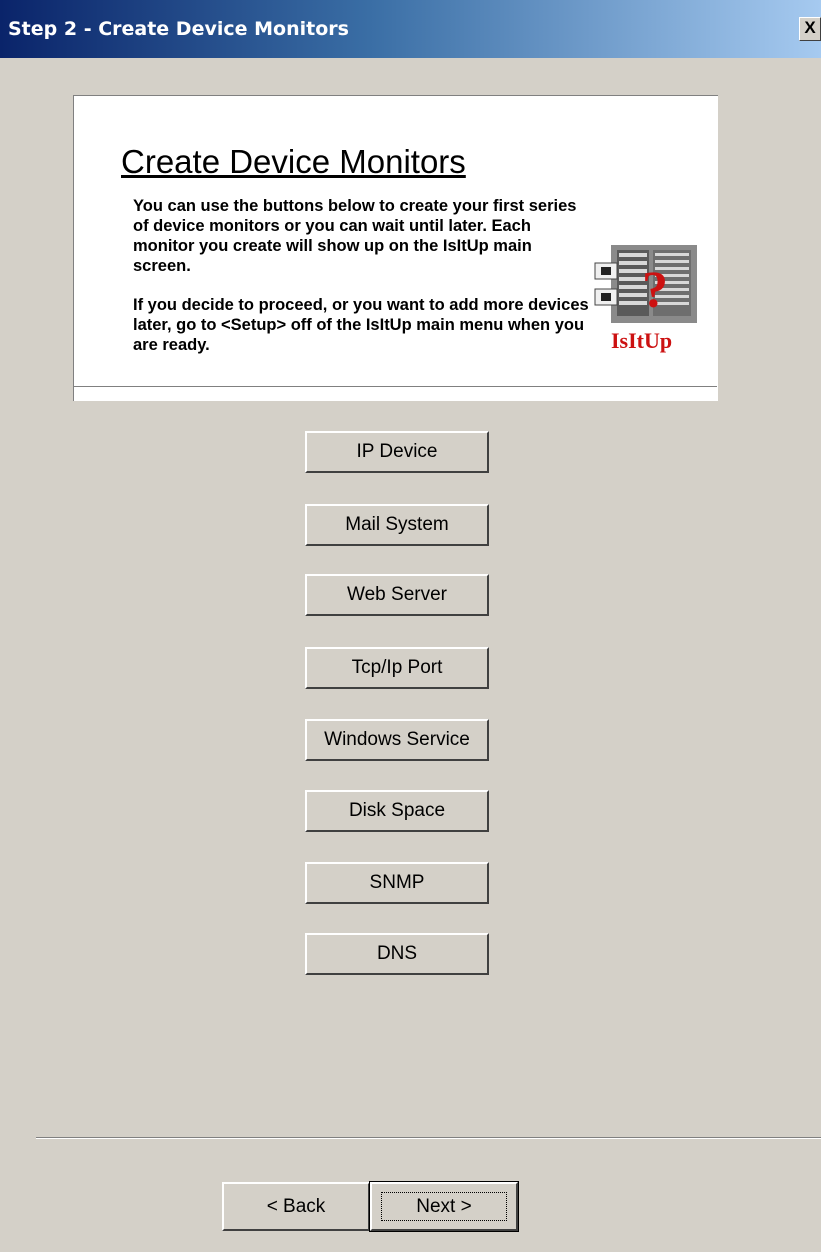 The height and width of the screenshot is (1252, 821). I want to click on next-button: Next >, so click(444, 1206).